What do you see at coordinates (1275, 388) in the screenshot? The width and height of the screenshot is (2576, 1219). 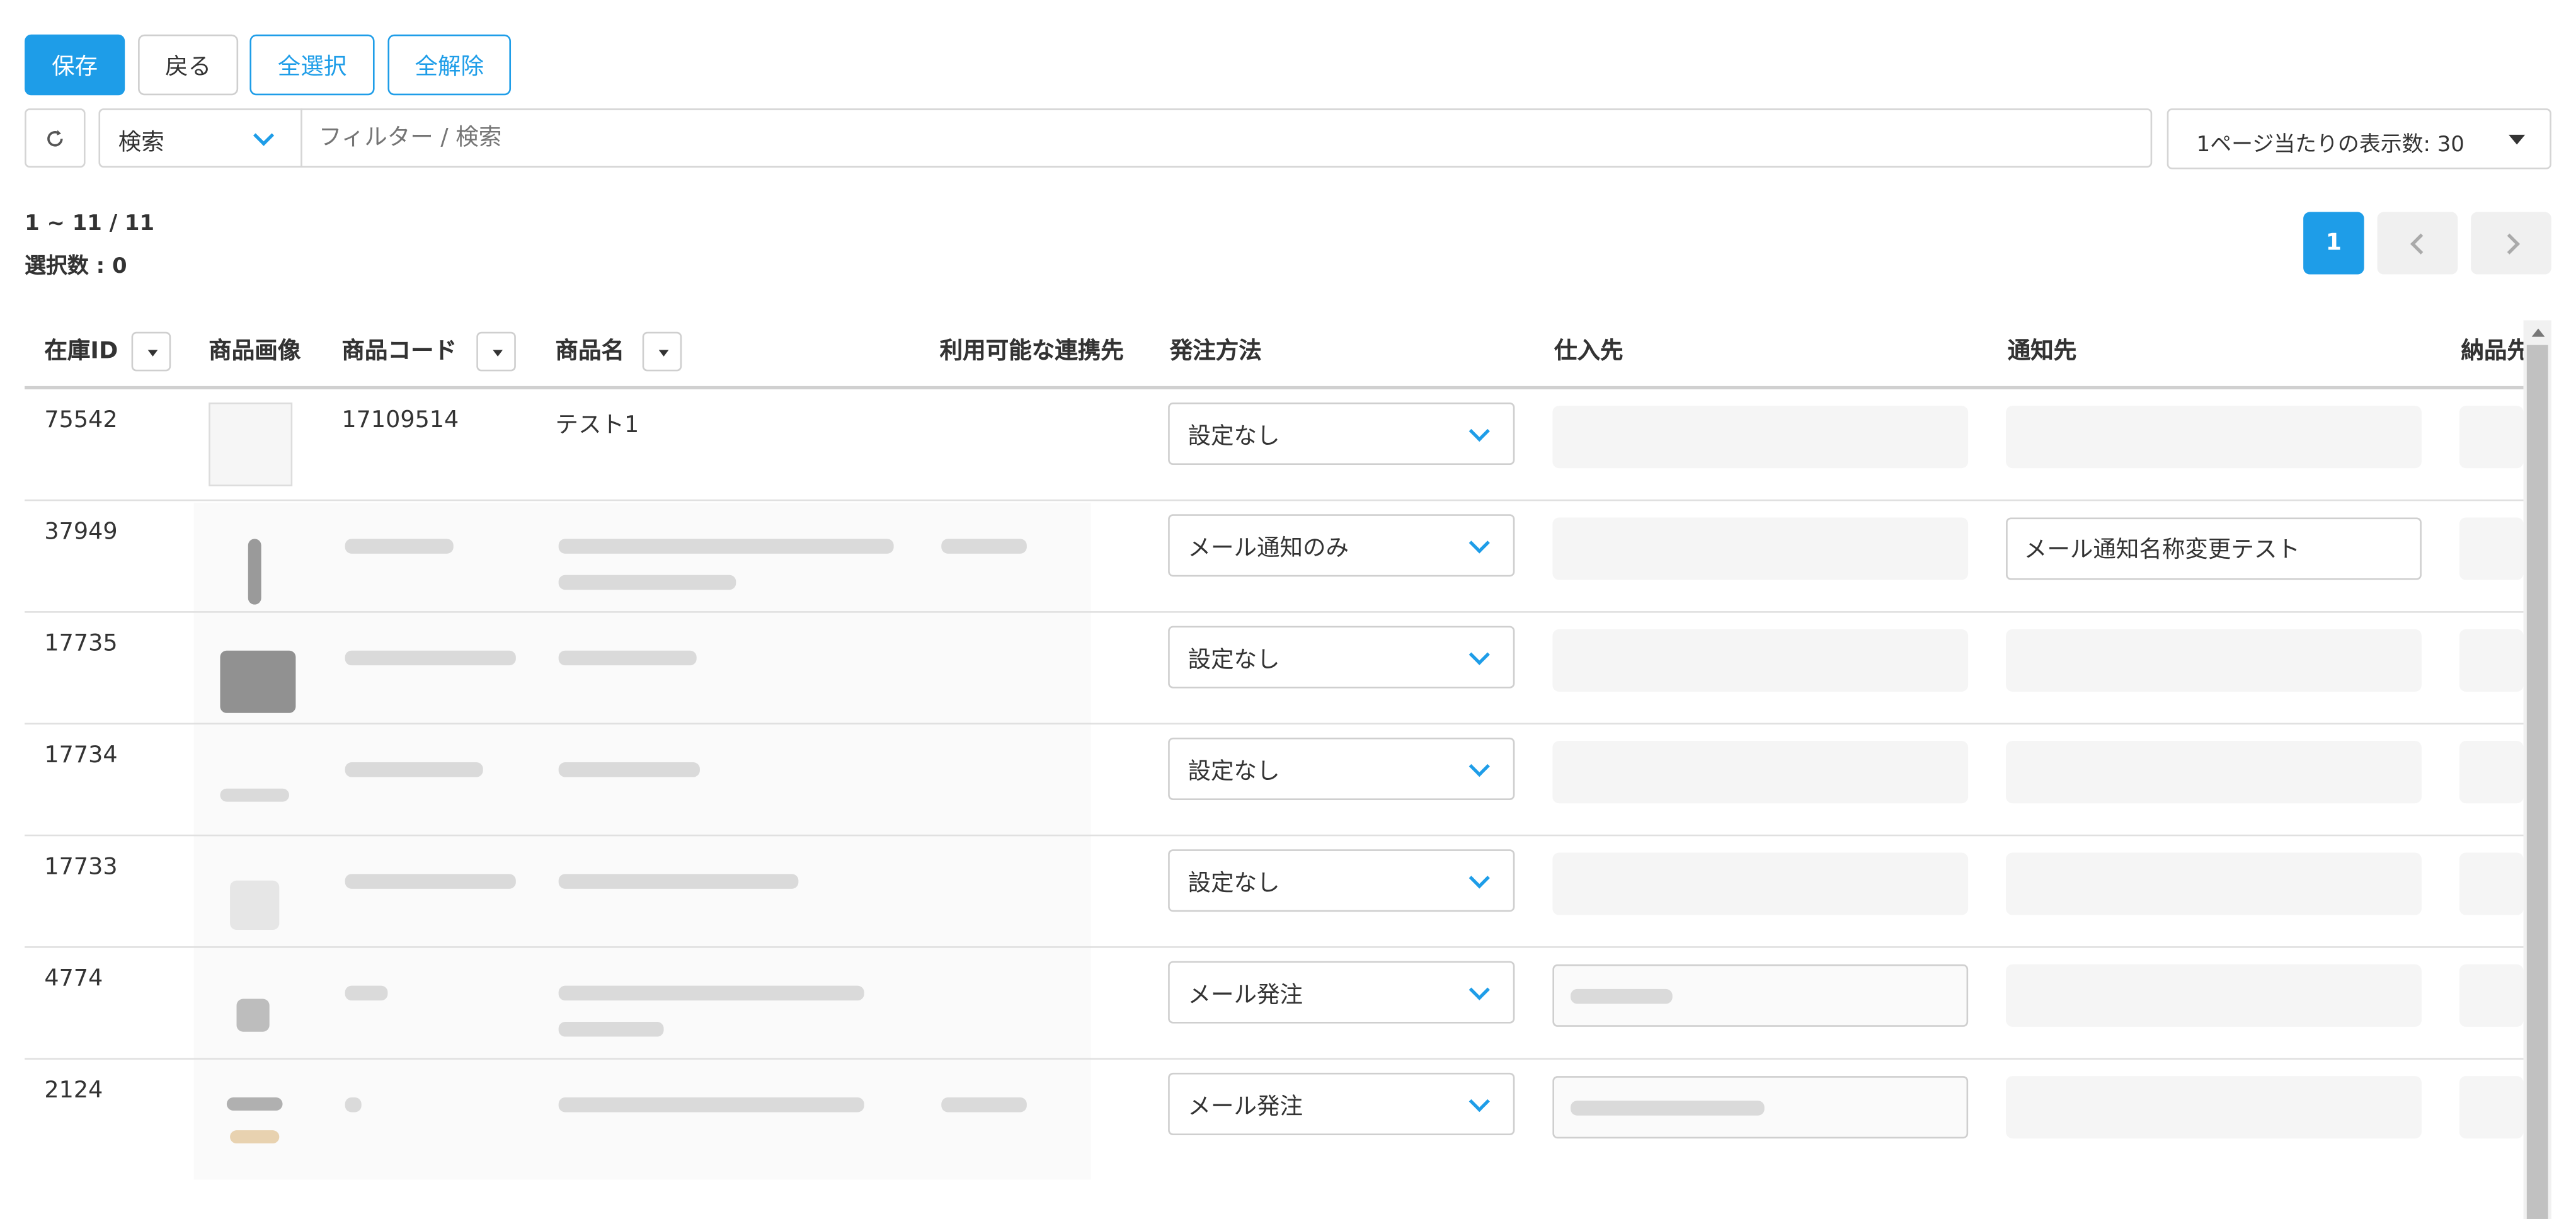 I see `header-divider` at bounding box center [1275, 388].